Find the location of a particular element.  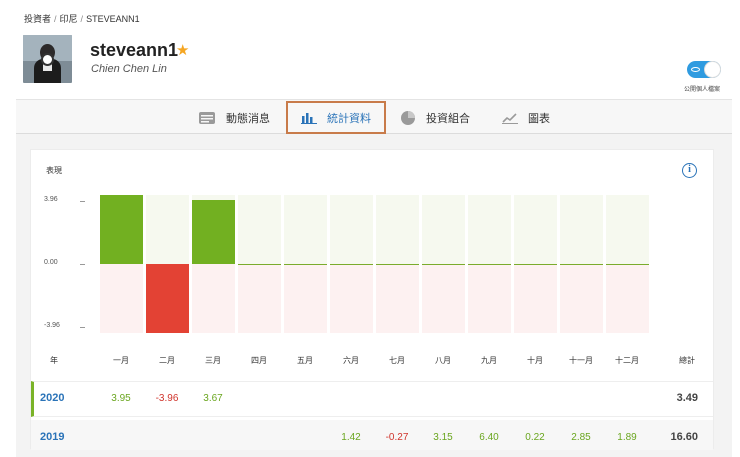

month-label: 一月 is located at coordinates (121, 360).